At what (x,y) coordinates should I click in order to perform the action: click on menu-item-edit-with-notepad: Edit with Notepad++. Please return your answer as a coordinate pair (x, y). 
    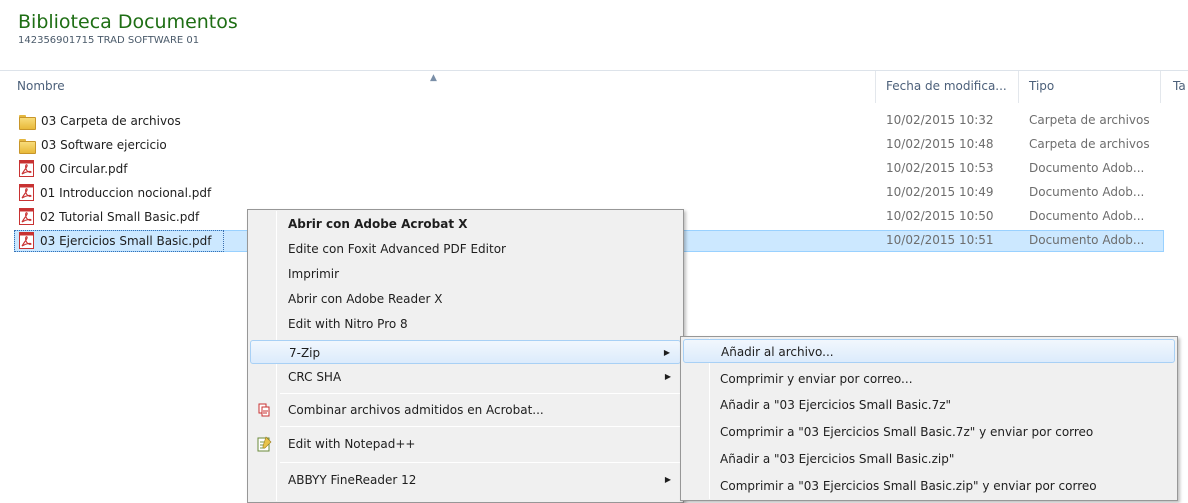
    Looking at the image, I should click on (465, 444).